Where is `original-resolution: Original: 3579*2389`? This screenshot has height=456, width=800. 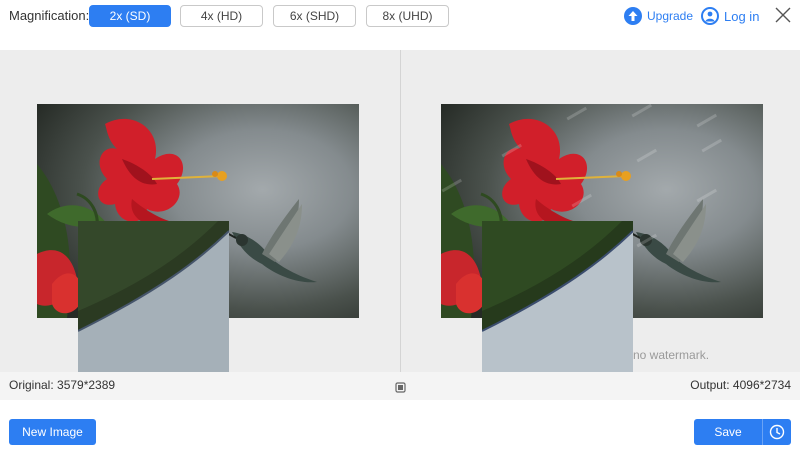
original-resolution: Original: 3579*2389 is located at coordinates (62, 385).